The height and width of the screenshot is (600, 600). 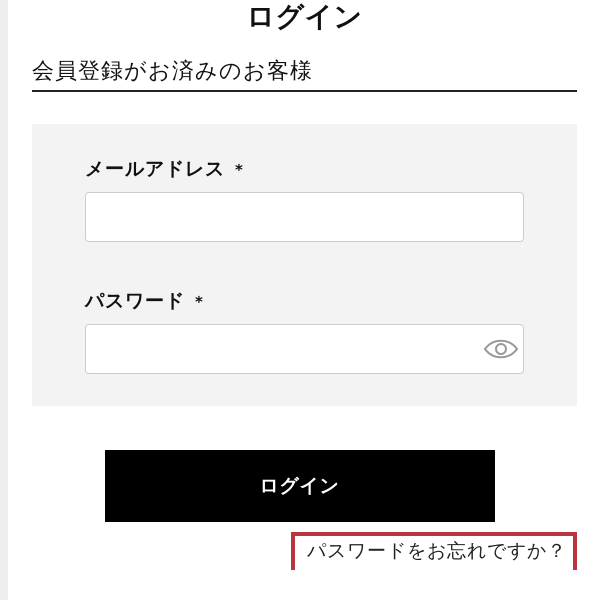 What do you see at coordinates (299, 486) in the screenshot?
I see `login-button: ログイン` at bounding box center [299, 486].